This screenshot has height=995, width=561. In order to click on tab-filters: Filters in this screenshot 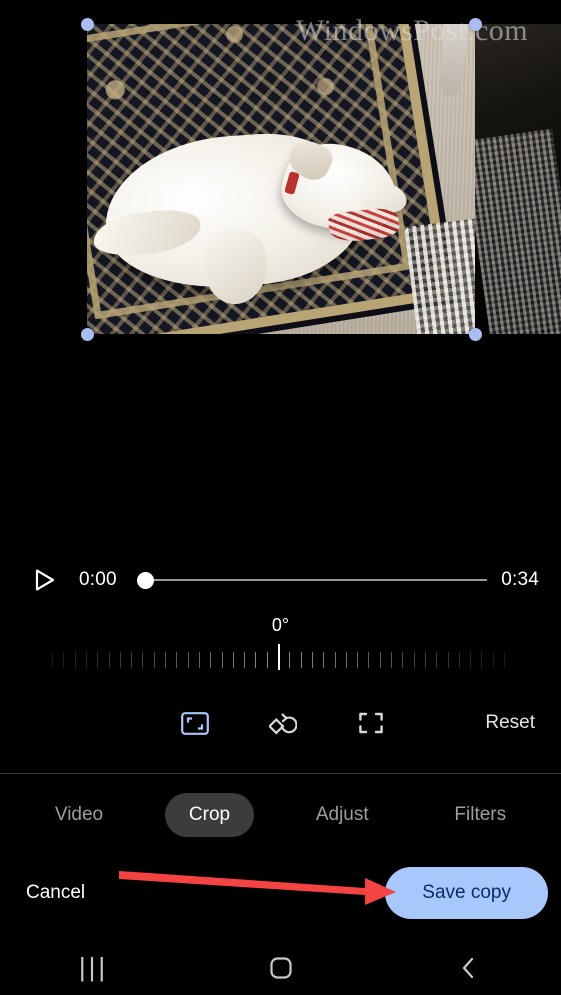, I will do `click(480, 815)`.